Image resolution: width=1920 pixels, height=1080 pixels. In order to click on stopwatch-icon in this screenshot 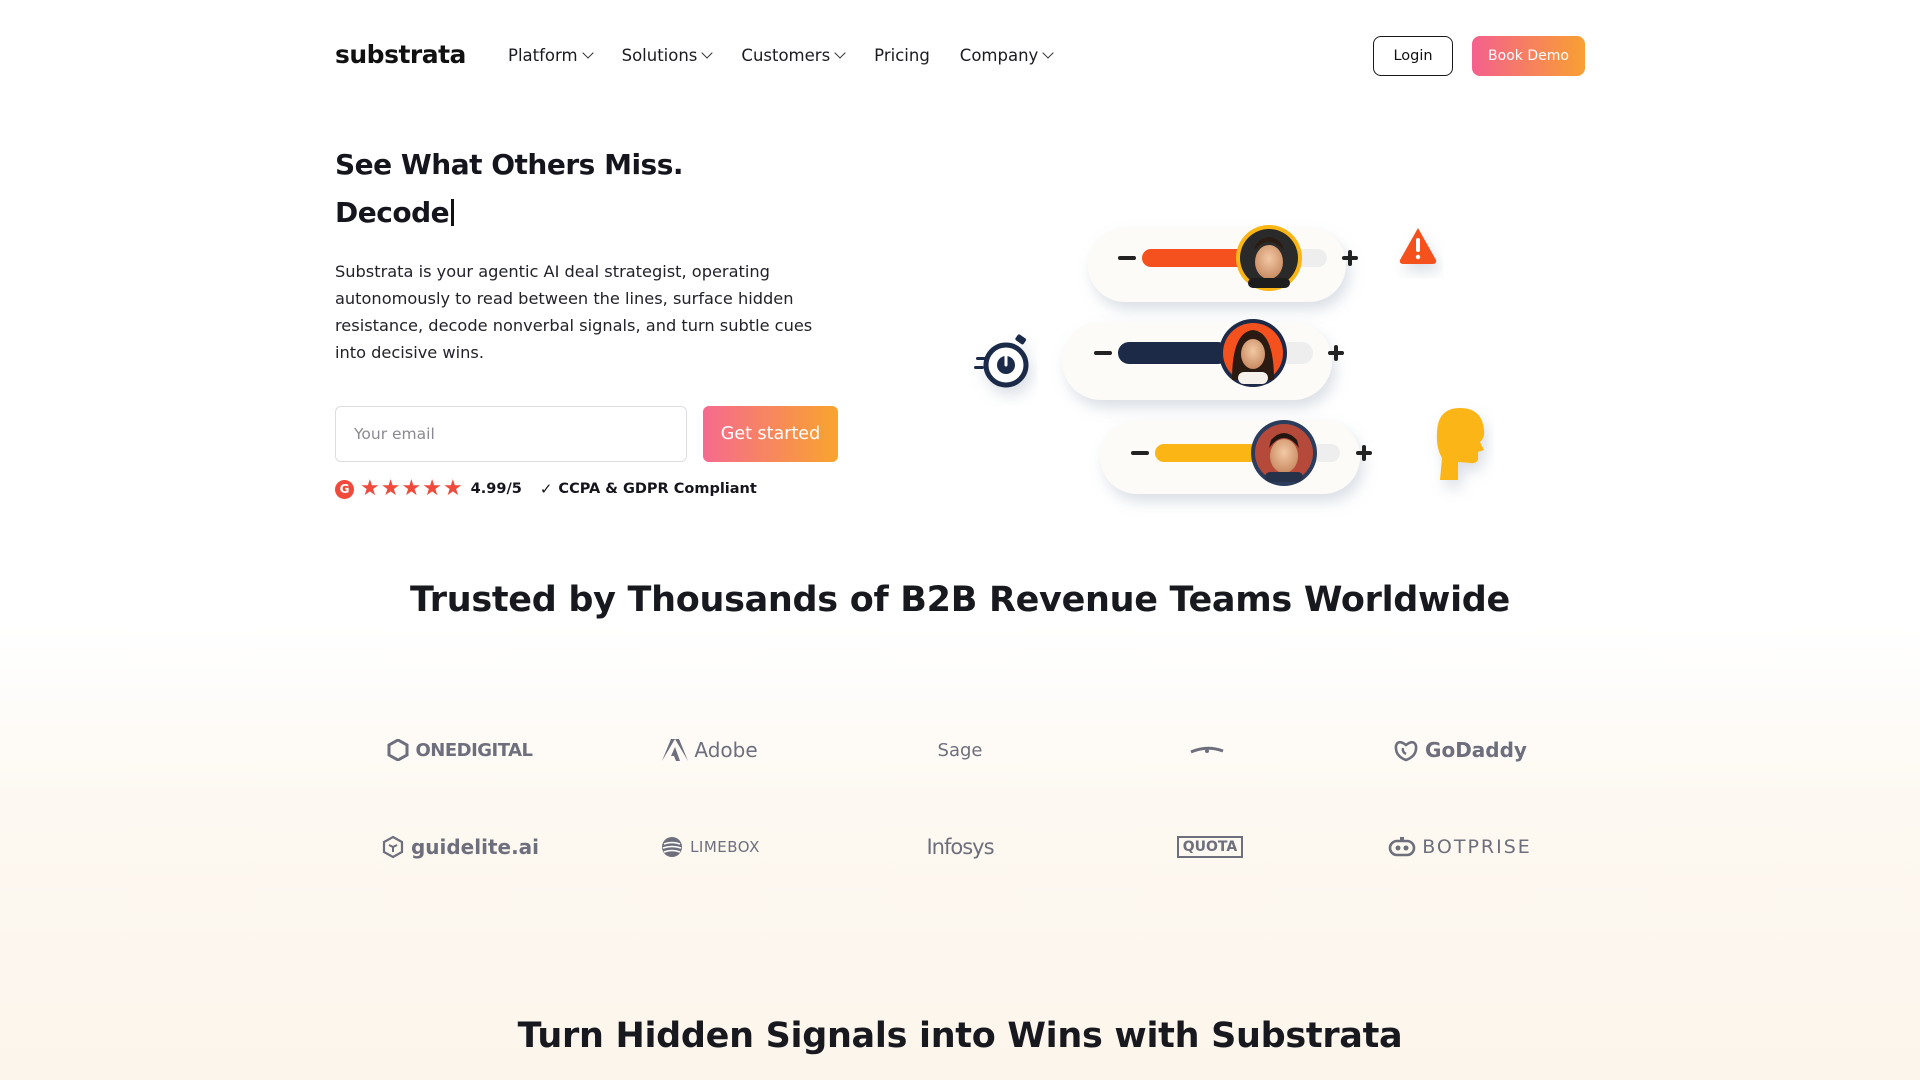, I will do `click(1001, 361)`.